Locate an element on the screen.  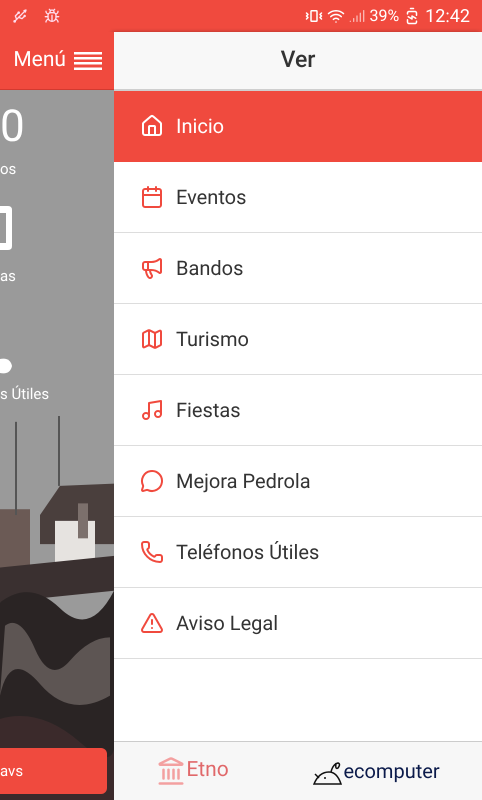
stat-number: 0 is located at coordinates (13, 126).